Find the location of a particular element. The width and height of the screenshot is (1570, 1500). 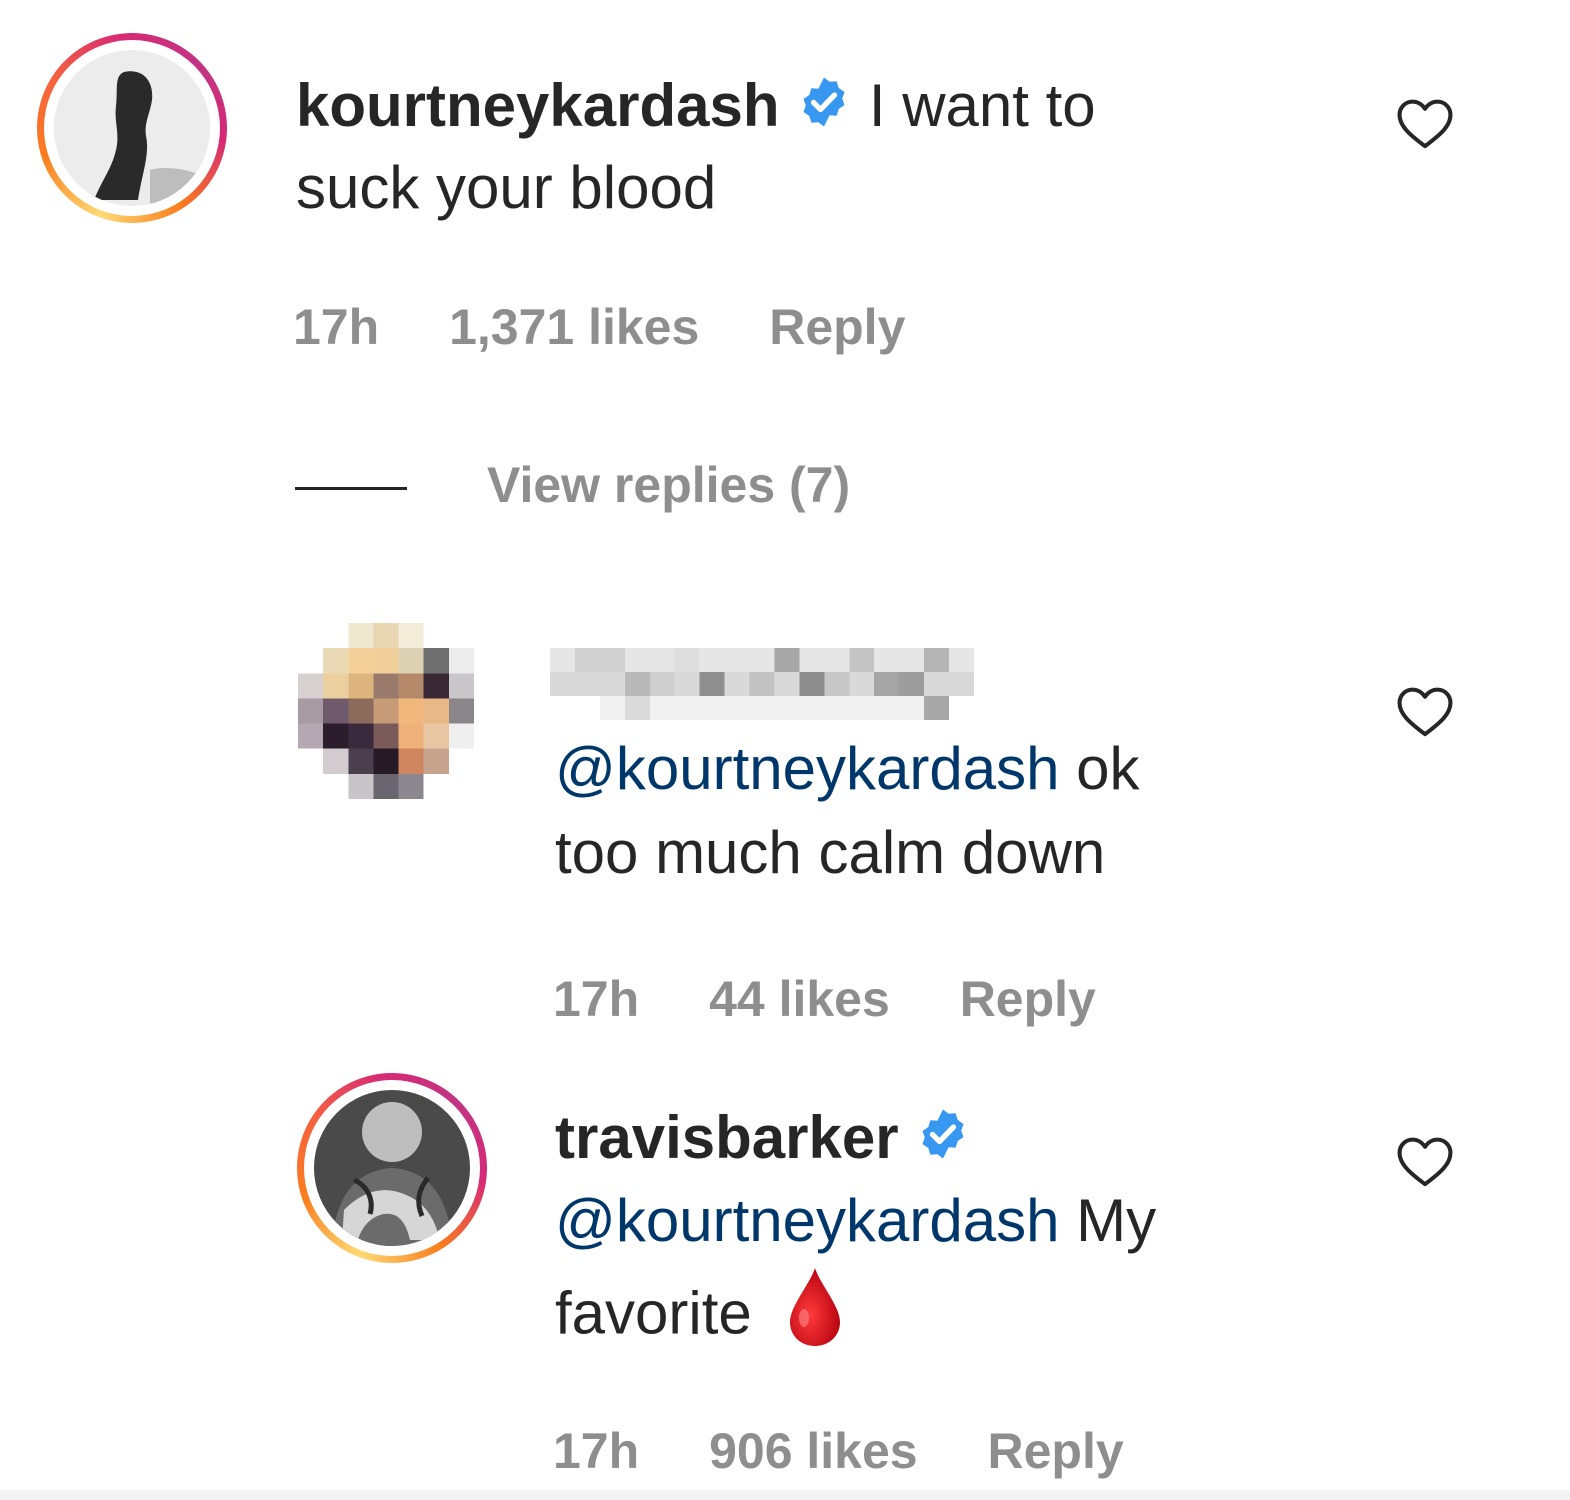

comment-username-redacted is located at coordinates (762, 684).